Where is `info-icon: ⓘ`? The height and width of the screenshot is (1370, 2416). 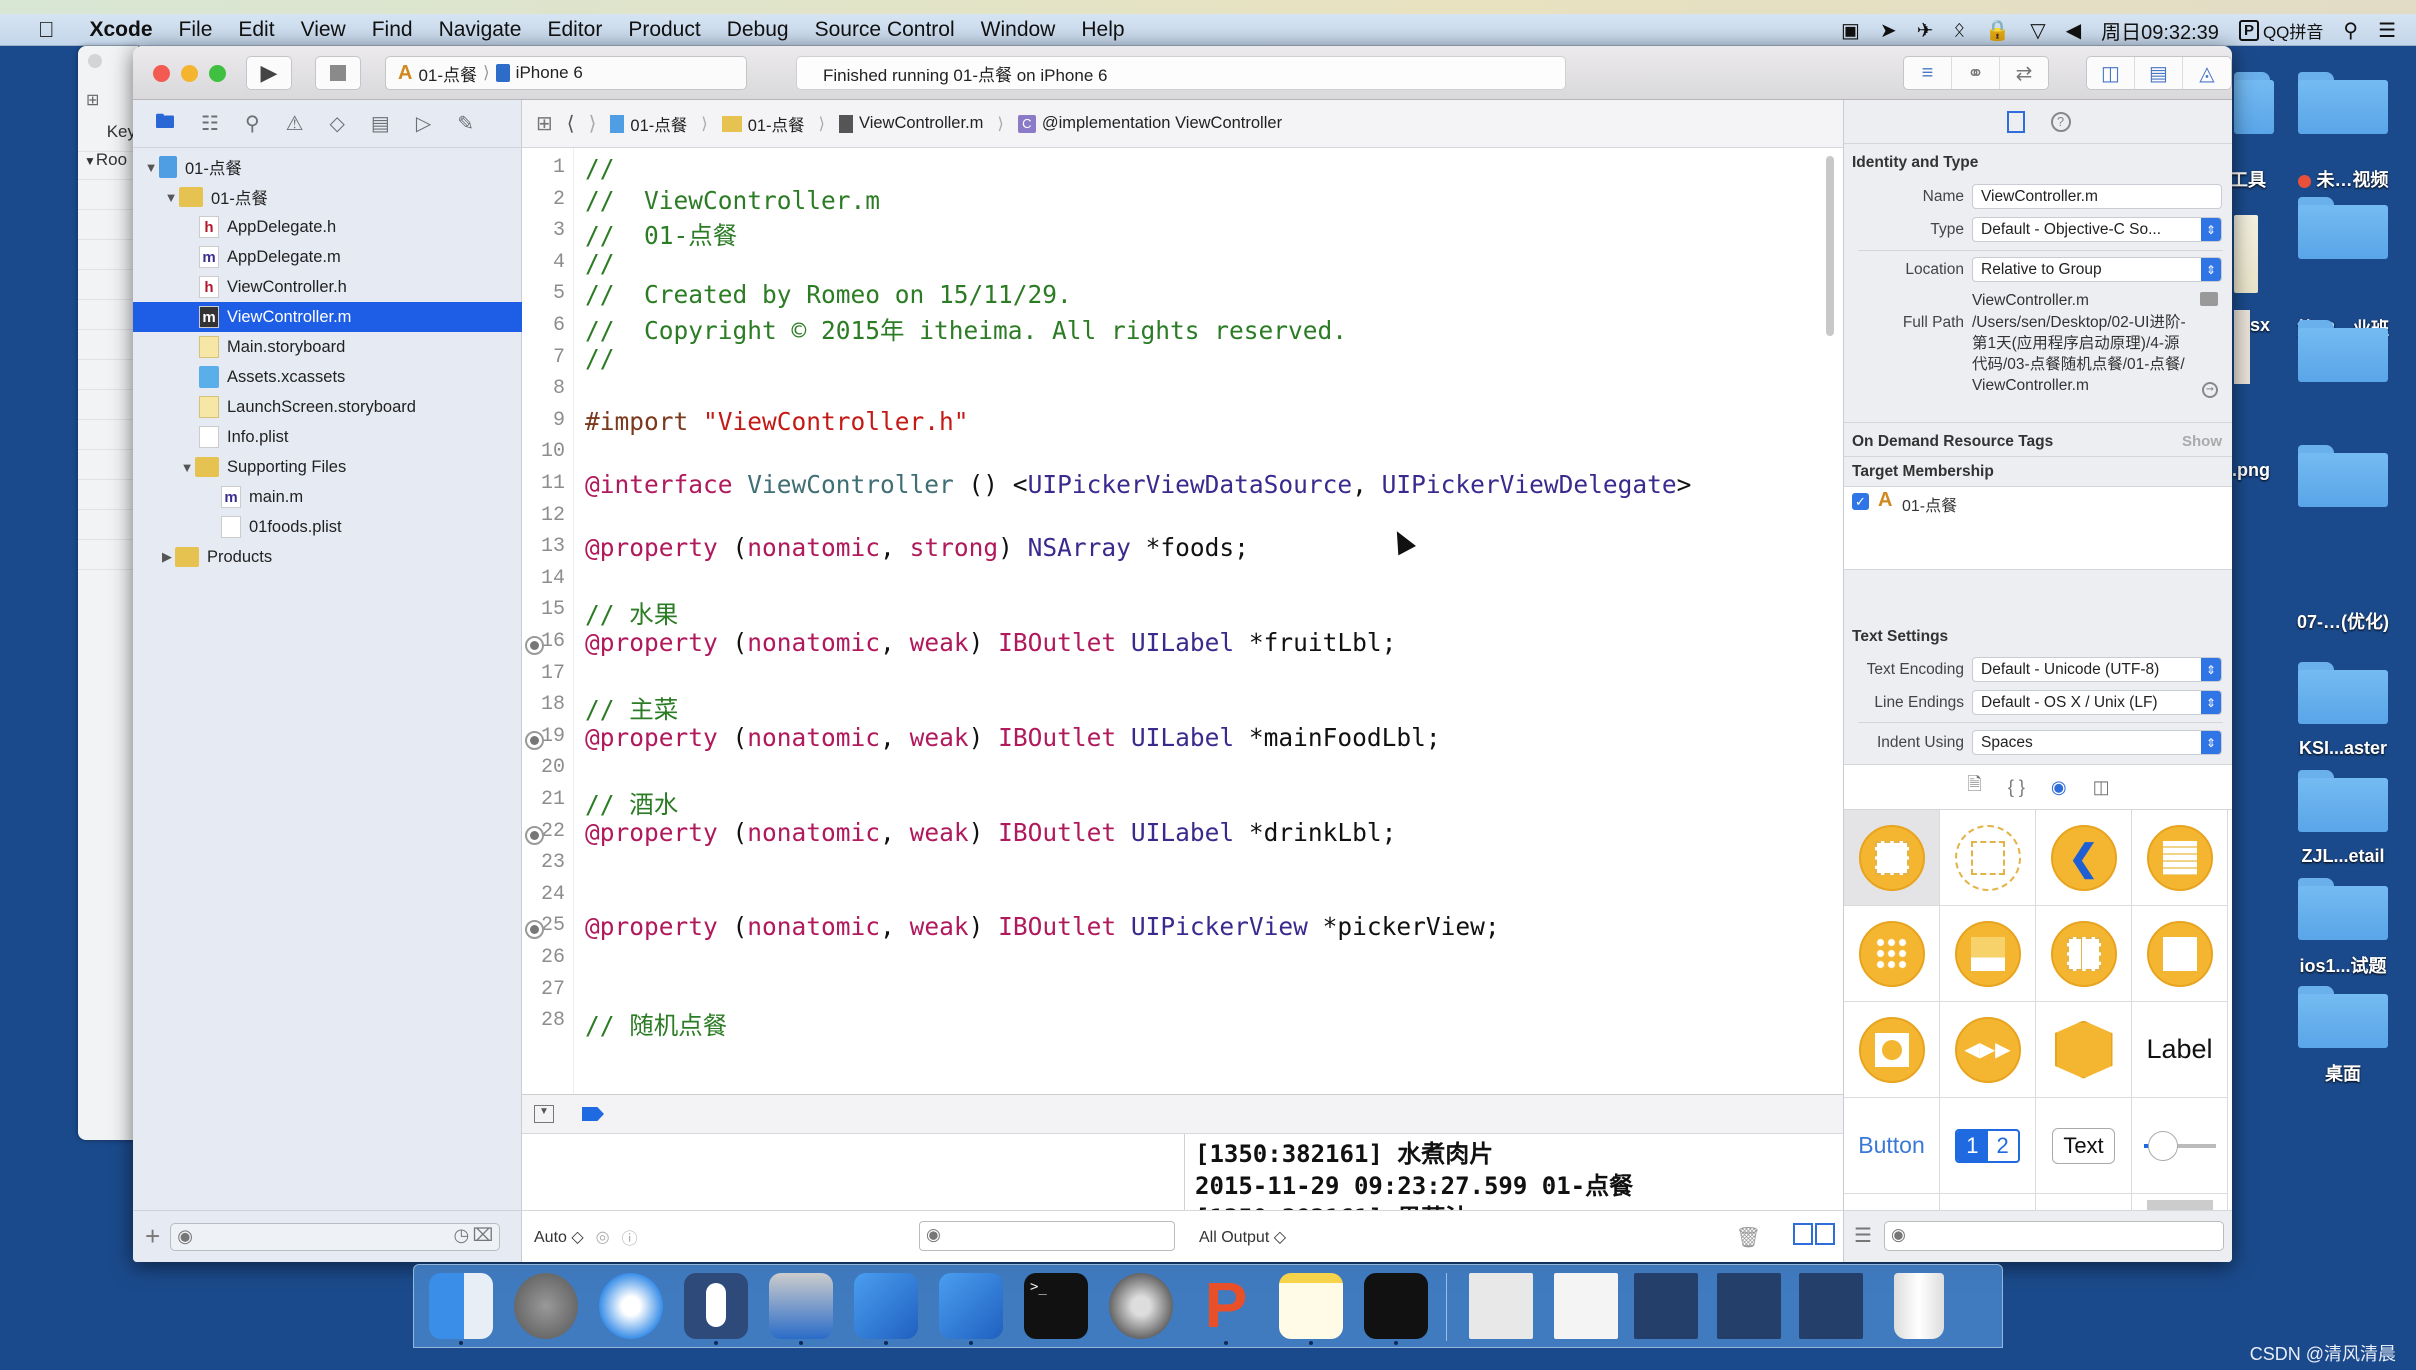 info-icon: ⓘ is located at coordinates (630, 1237).